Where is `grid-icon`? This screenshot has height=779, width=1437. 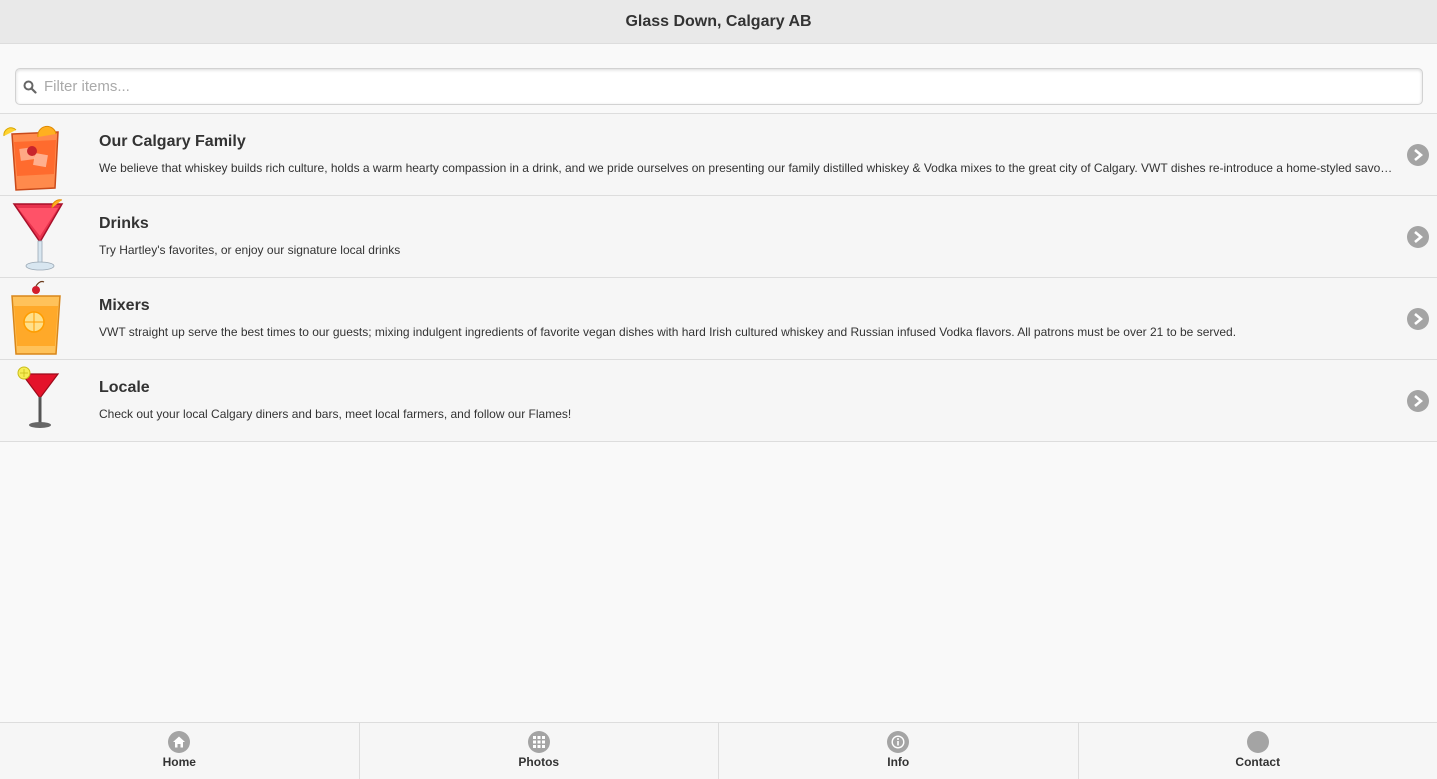 grid-icon is located at coordinates (538, 742).